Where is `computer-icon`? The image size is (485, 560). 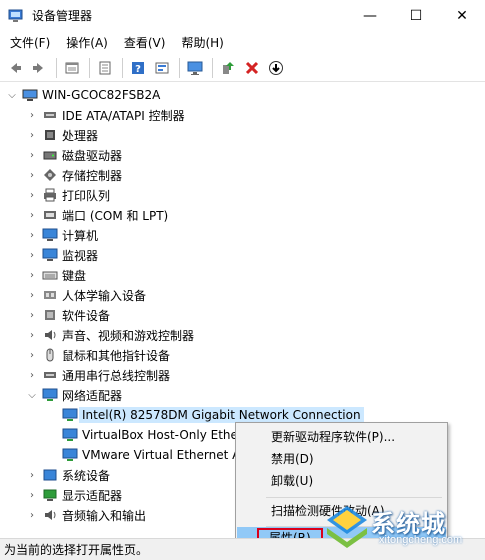
computer-icon is located at coordinates (30, 95).